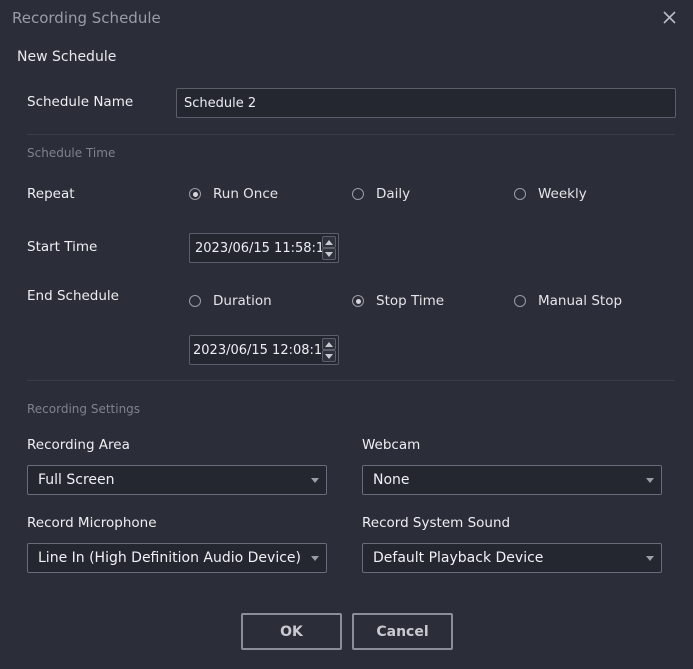 The width and height of the screenshot is (693, 669). What do you see at coordinates (402, 631) in the screenshot?
I see `cancel-button: Cancel` at bounding box center [402, 631].